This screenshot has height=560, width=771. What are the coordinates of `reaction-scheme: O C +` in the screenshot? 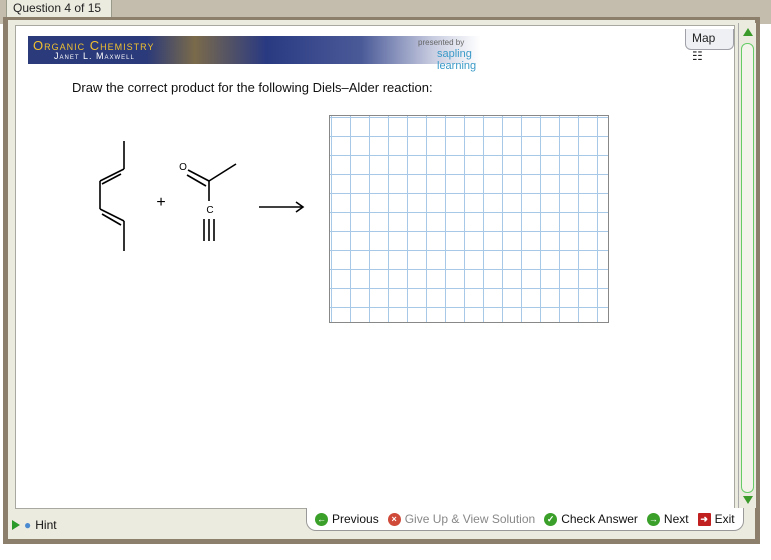 It's located at (202, 196).